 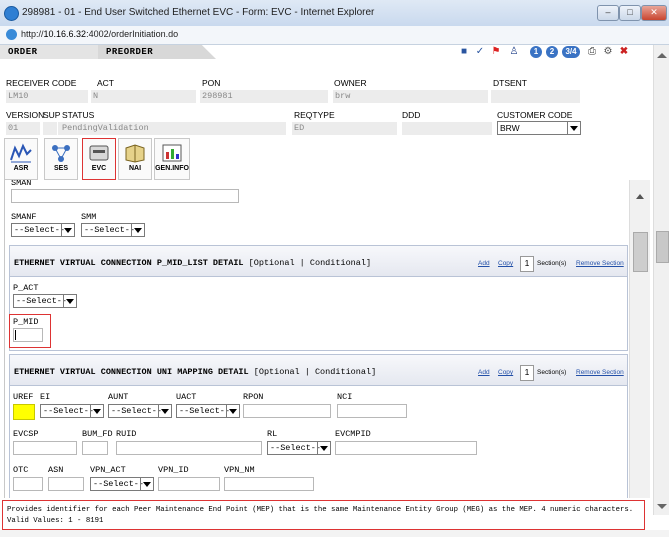 I want to click on ses-icon, so click(x=61, y=153).